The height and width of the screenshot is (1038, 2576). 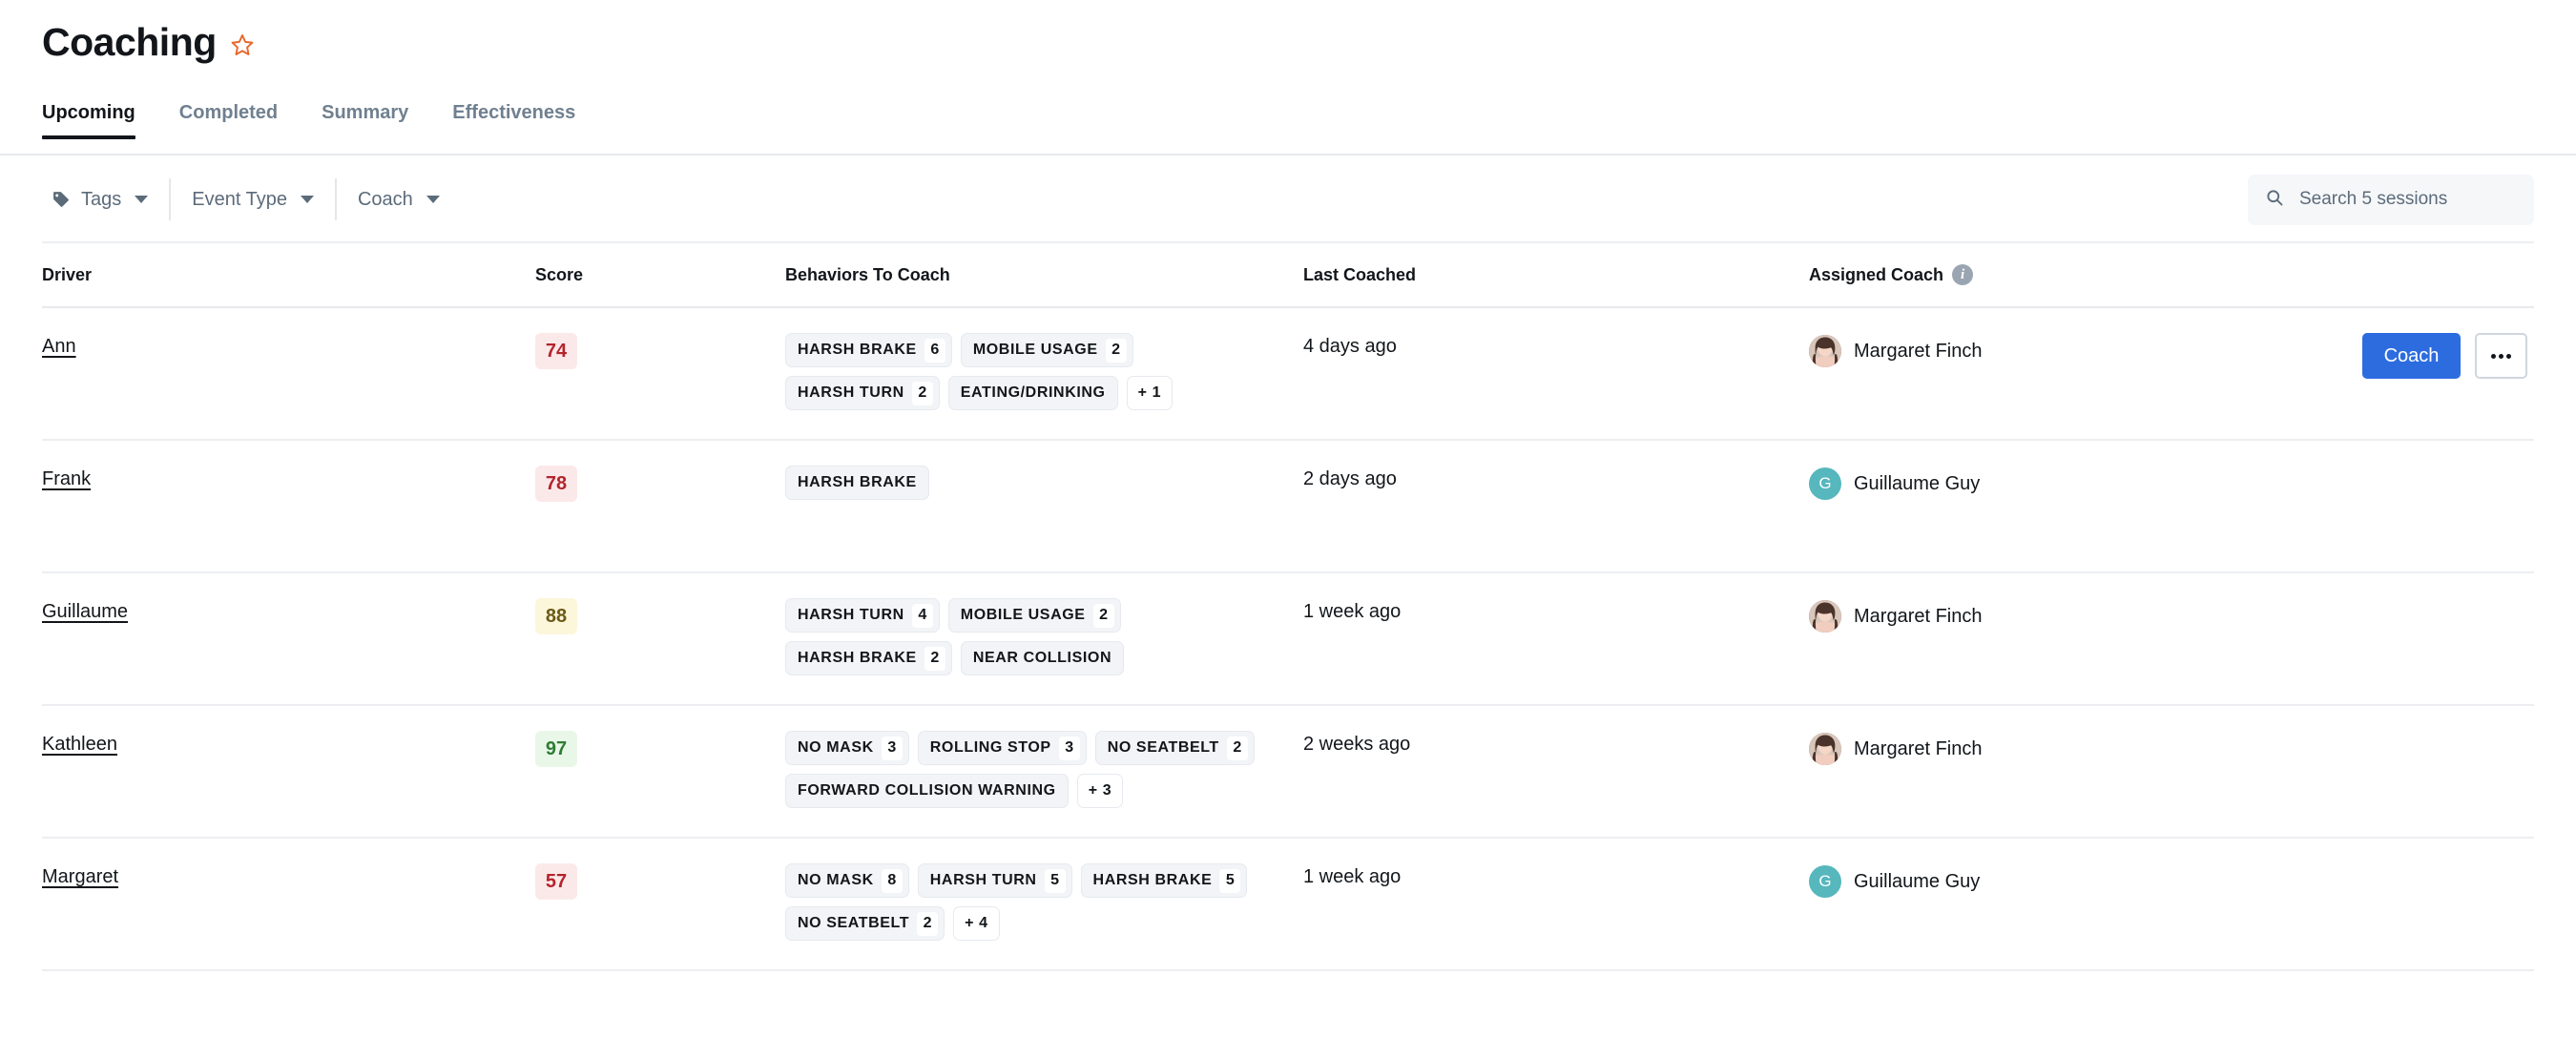 What do you see at coordinates (288, 479) in the screenshot?
I see `cell-driver: Frank` at bounding box center [288, 479].